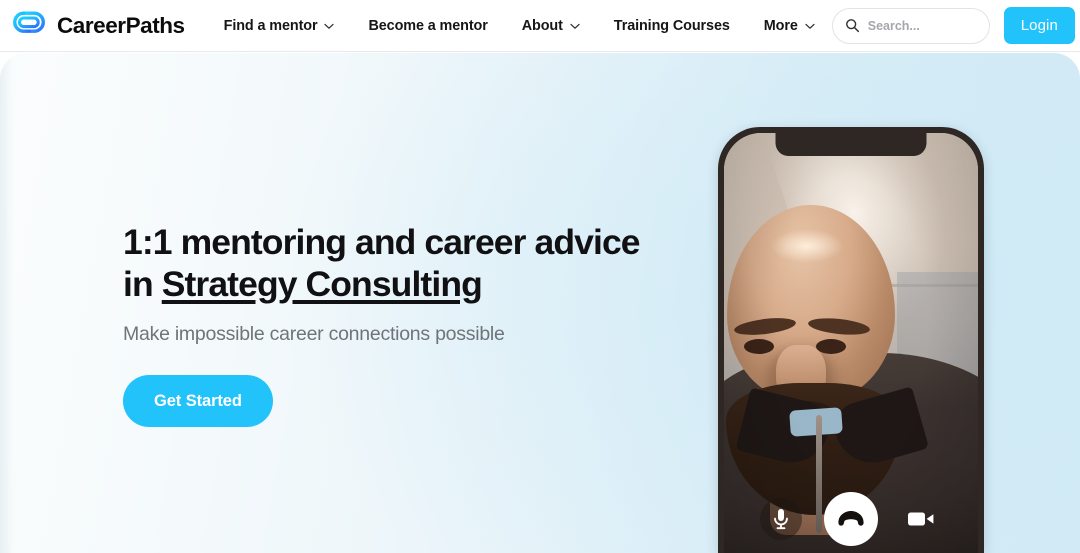 The height and width of the screenshot is (553, 1080). I want to click on hero-headline-line1: 1:1 mentoring and career advice, so click(382, 242).